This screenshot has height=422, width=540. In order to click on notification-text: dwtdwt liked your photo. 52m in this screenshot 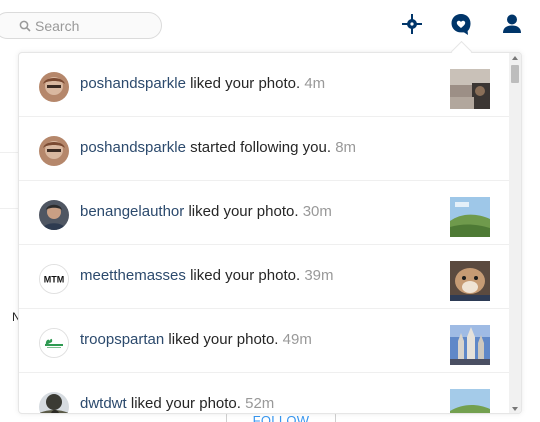, I will do `click(177, 403)`.